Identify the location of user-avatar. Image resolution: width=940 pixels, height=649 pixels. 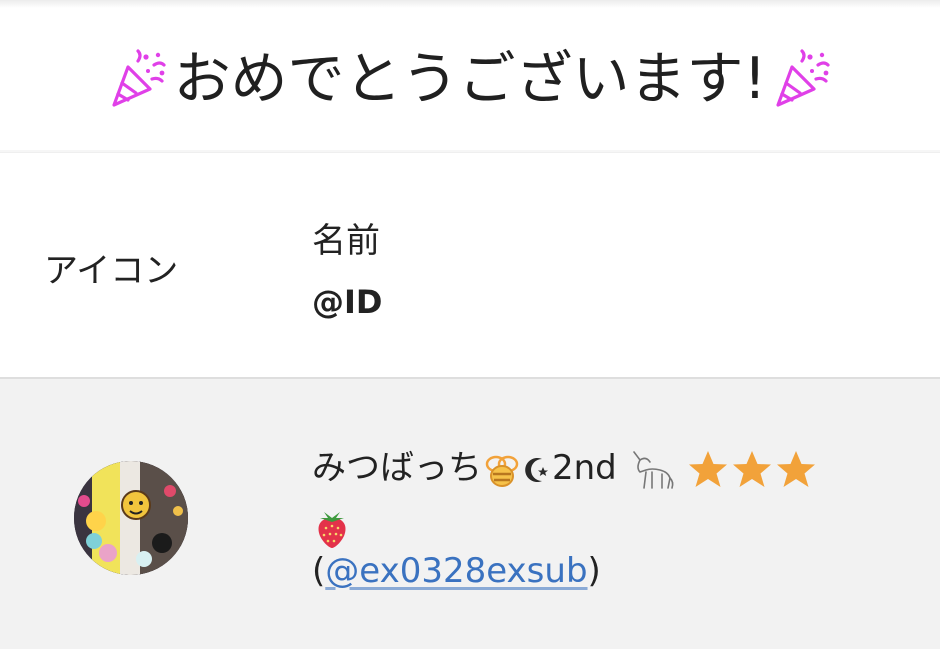
(131, 518).